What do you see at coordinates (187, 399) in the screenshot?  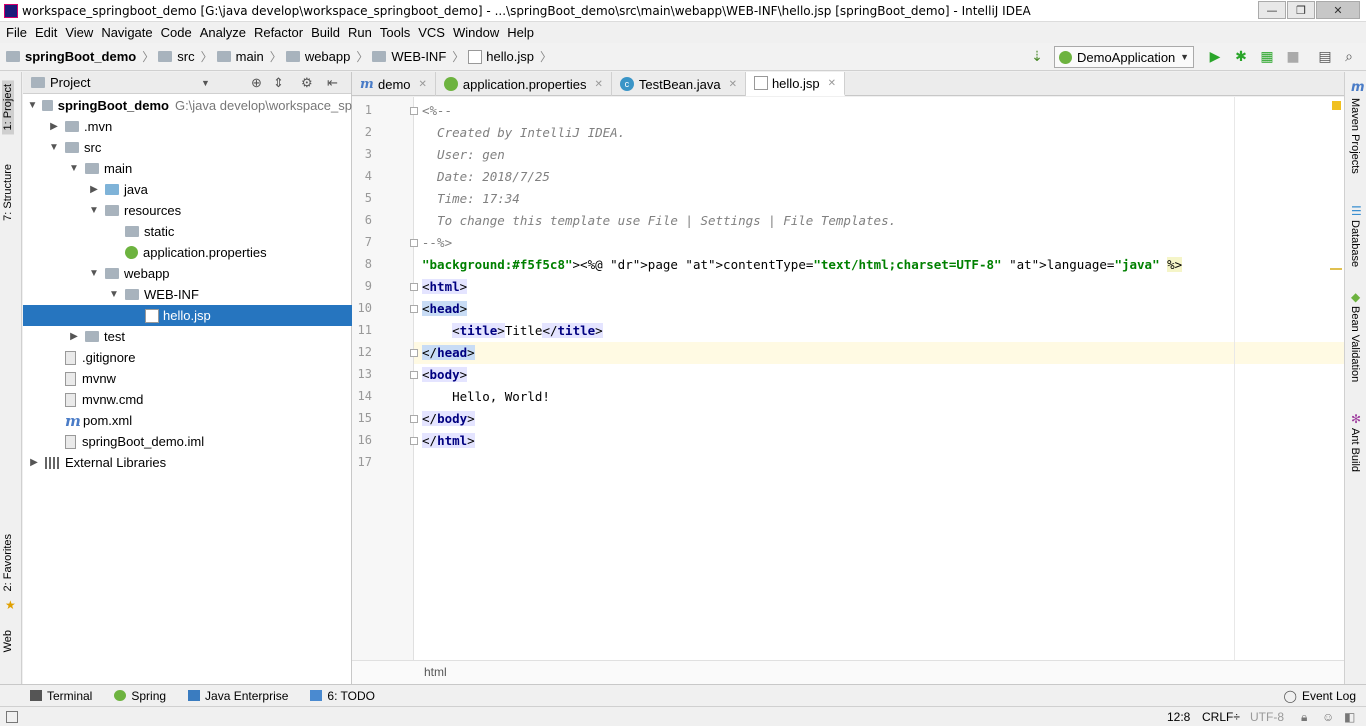 I see `tree-row-mvnw-cmd: mvnw.cmd` at bounding box center [187, 399].